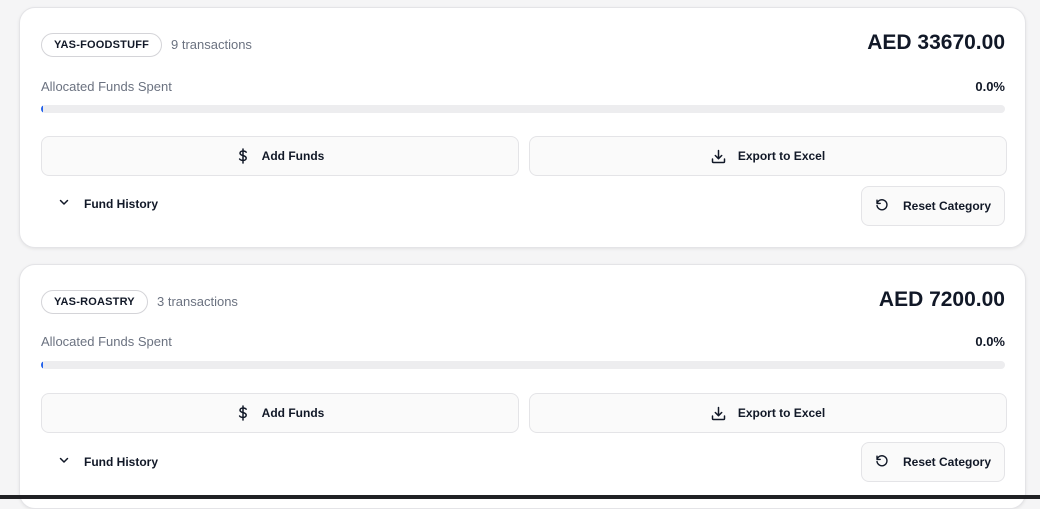  Describe the element at coordinates (941, 299) in the screenshot. I see `category-amount: AED 7200.00` at that location.